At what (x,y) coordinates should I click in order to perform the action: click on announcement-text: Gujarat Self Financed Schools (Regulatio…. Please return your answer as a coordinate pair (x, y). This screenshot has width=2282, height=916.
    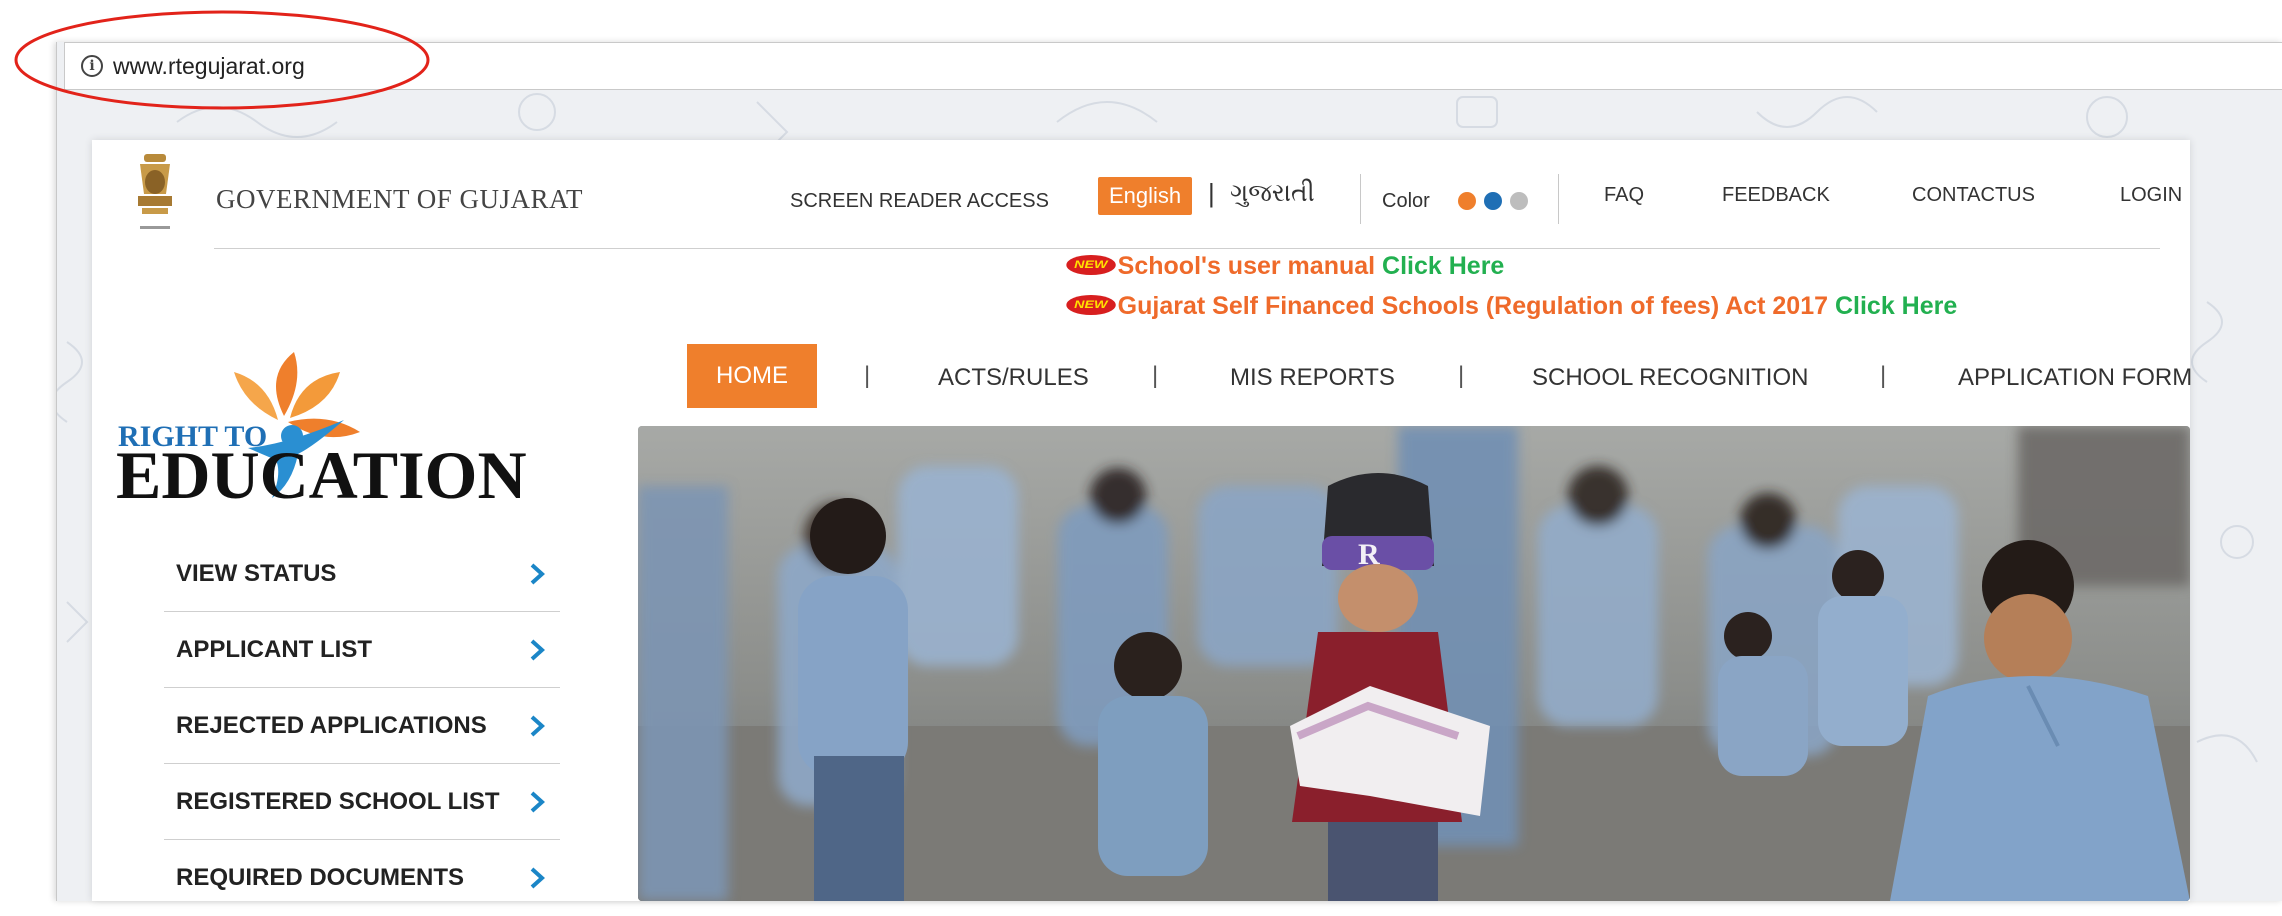
    Looking at the image, I should click on (1476, 306).